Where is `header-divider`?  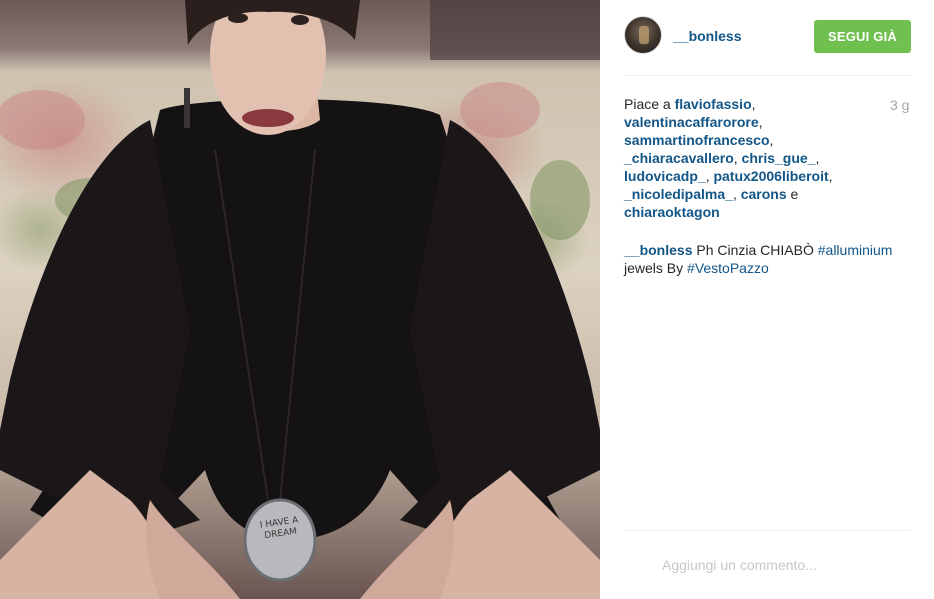 header-divider is located at coordinates (767, 75).